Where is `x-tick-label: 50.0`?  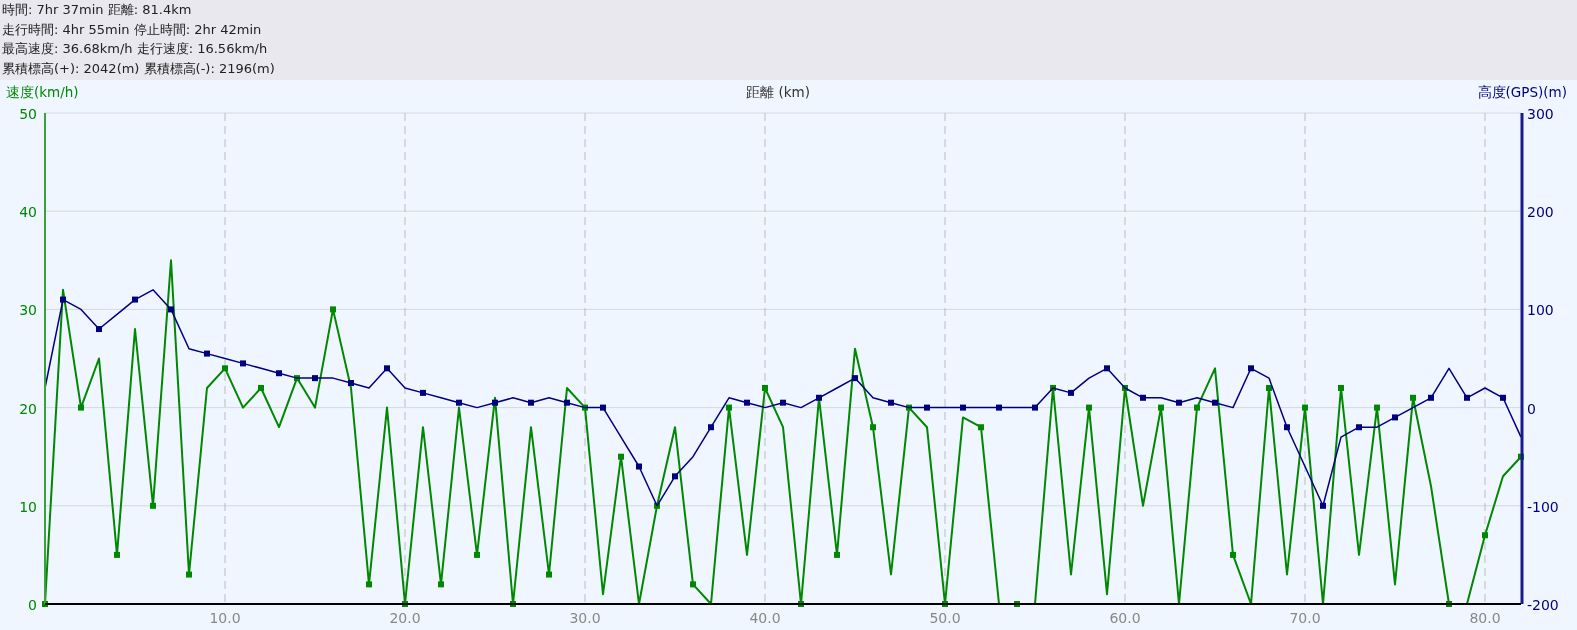 x-tick-label: 50.0 is located at coordinates (945, 618).